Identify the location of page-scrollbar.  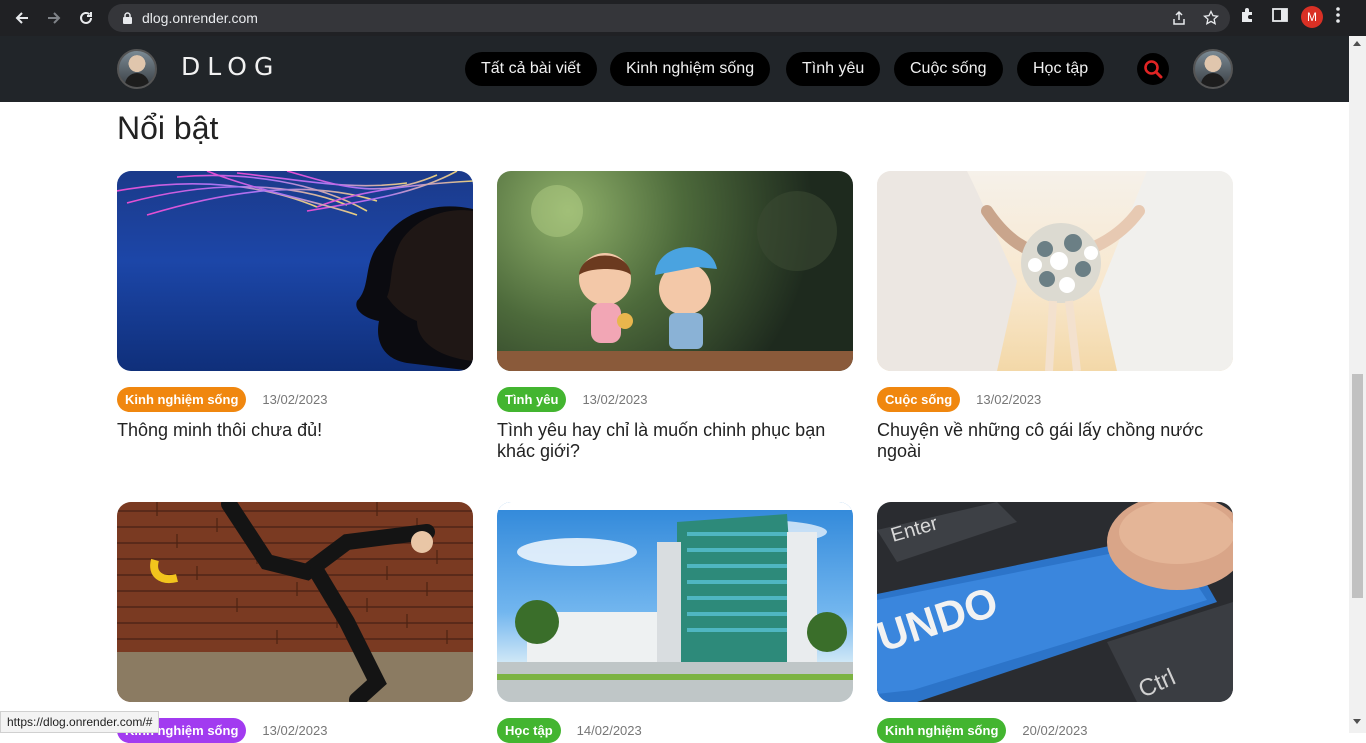
(1357, 384).